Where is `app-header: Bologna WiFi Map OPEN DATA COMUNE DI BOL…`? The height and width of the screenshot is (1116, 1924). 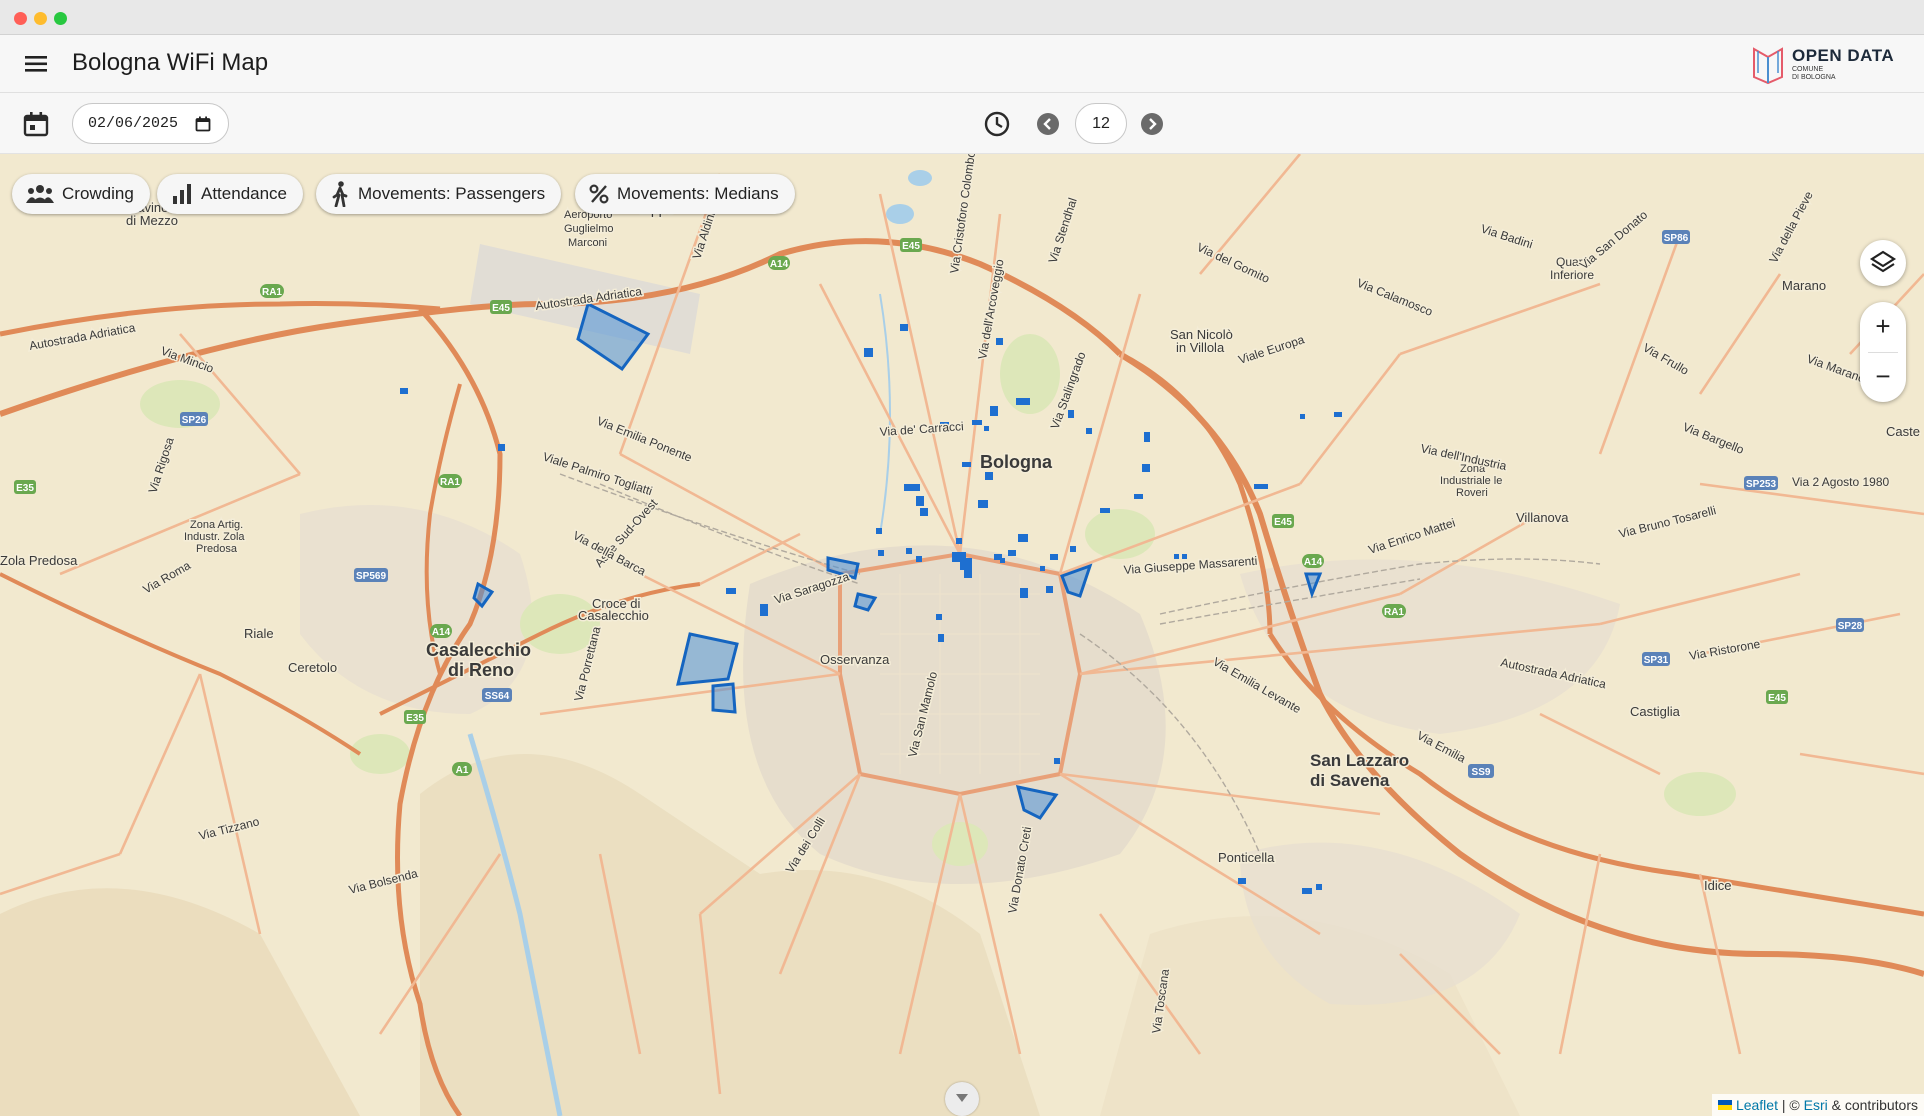
app-header: Bologna WiFi Map OPEN DATA COMUNE DI BOL… is located at coordinates (962, 64).